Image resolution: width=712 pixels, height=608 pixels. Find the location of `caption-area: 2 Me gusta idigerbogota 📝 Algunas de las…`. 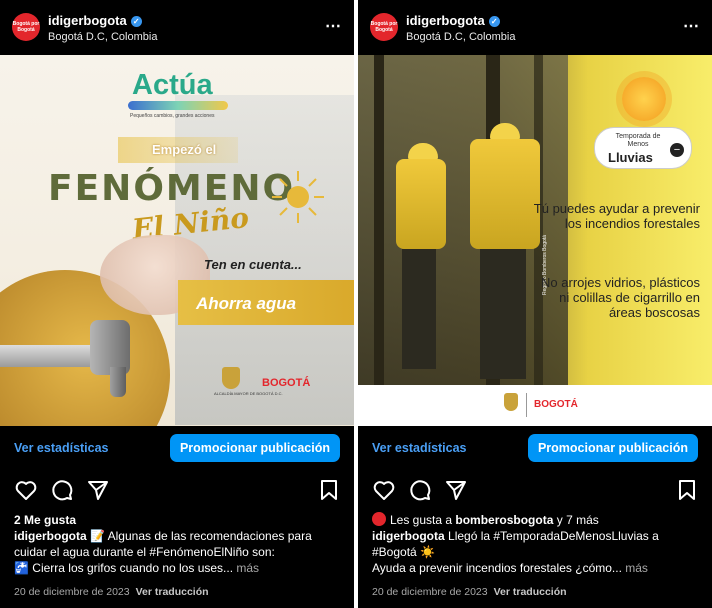

caption-area: 2 Me gusta idigerbogota 📝 Algunas de las… is located at coordinates (180, 544).